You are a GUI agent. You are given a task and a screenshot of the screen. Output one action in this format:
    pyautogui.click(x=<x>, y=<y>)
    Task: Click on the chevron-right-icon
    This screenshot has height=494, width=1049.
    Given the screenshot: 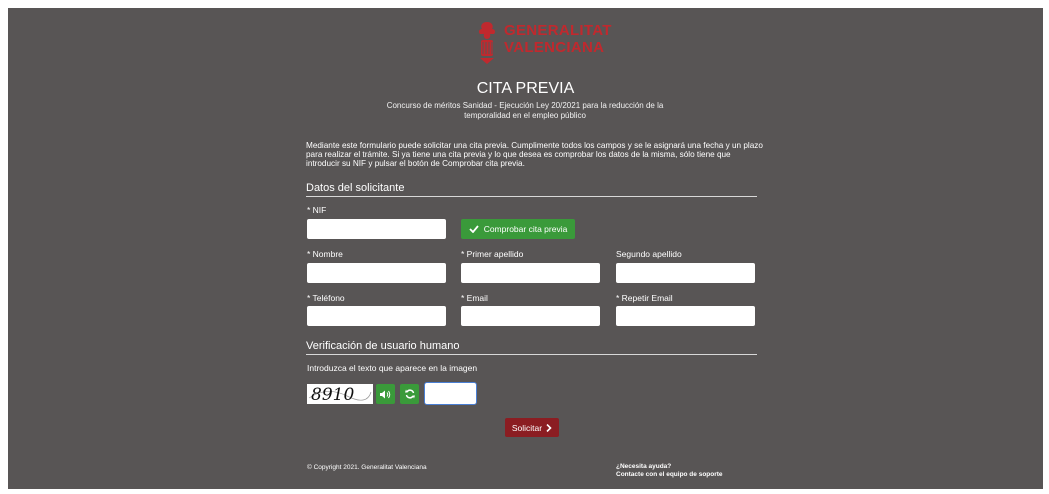 What is the action you would take?
    pyautogui.click(x=549, y=427)
    